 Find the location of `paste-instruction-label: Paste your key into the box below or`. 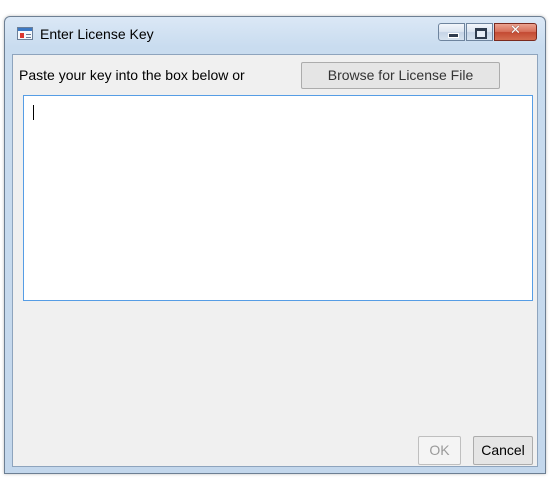

paste-instruction-label: Paste your key into the box below or is located at coordinates (132, 75).